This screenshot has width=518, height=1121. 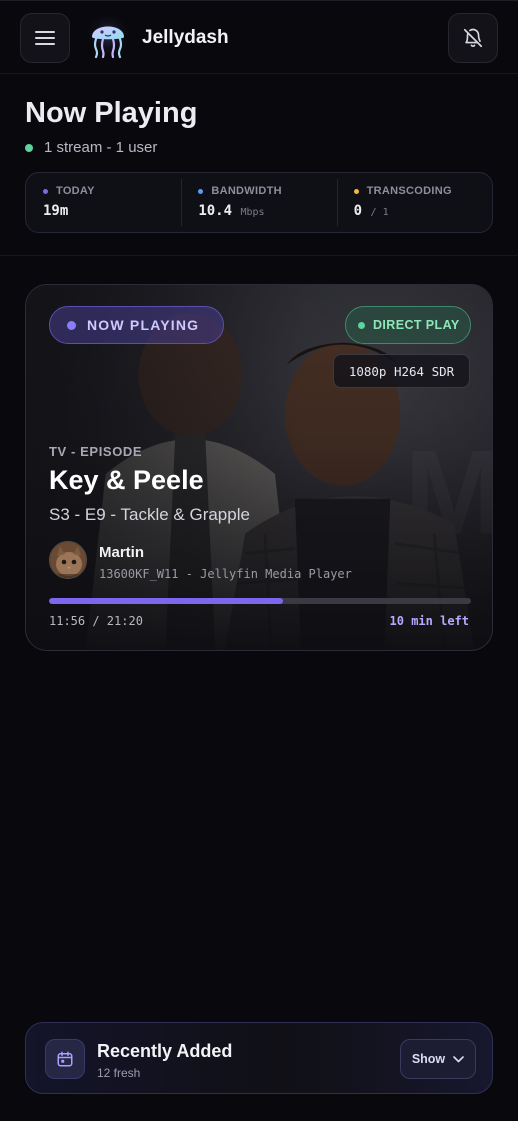 What do you see at coordinates (215, 211) in the screenshot?
I see `stat-bandwidth-value: 10.4` at bounding box center [215, 211].